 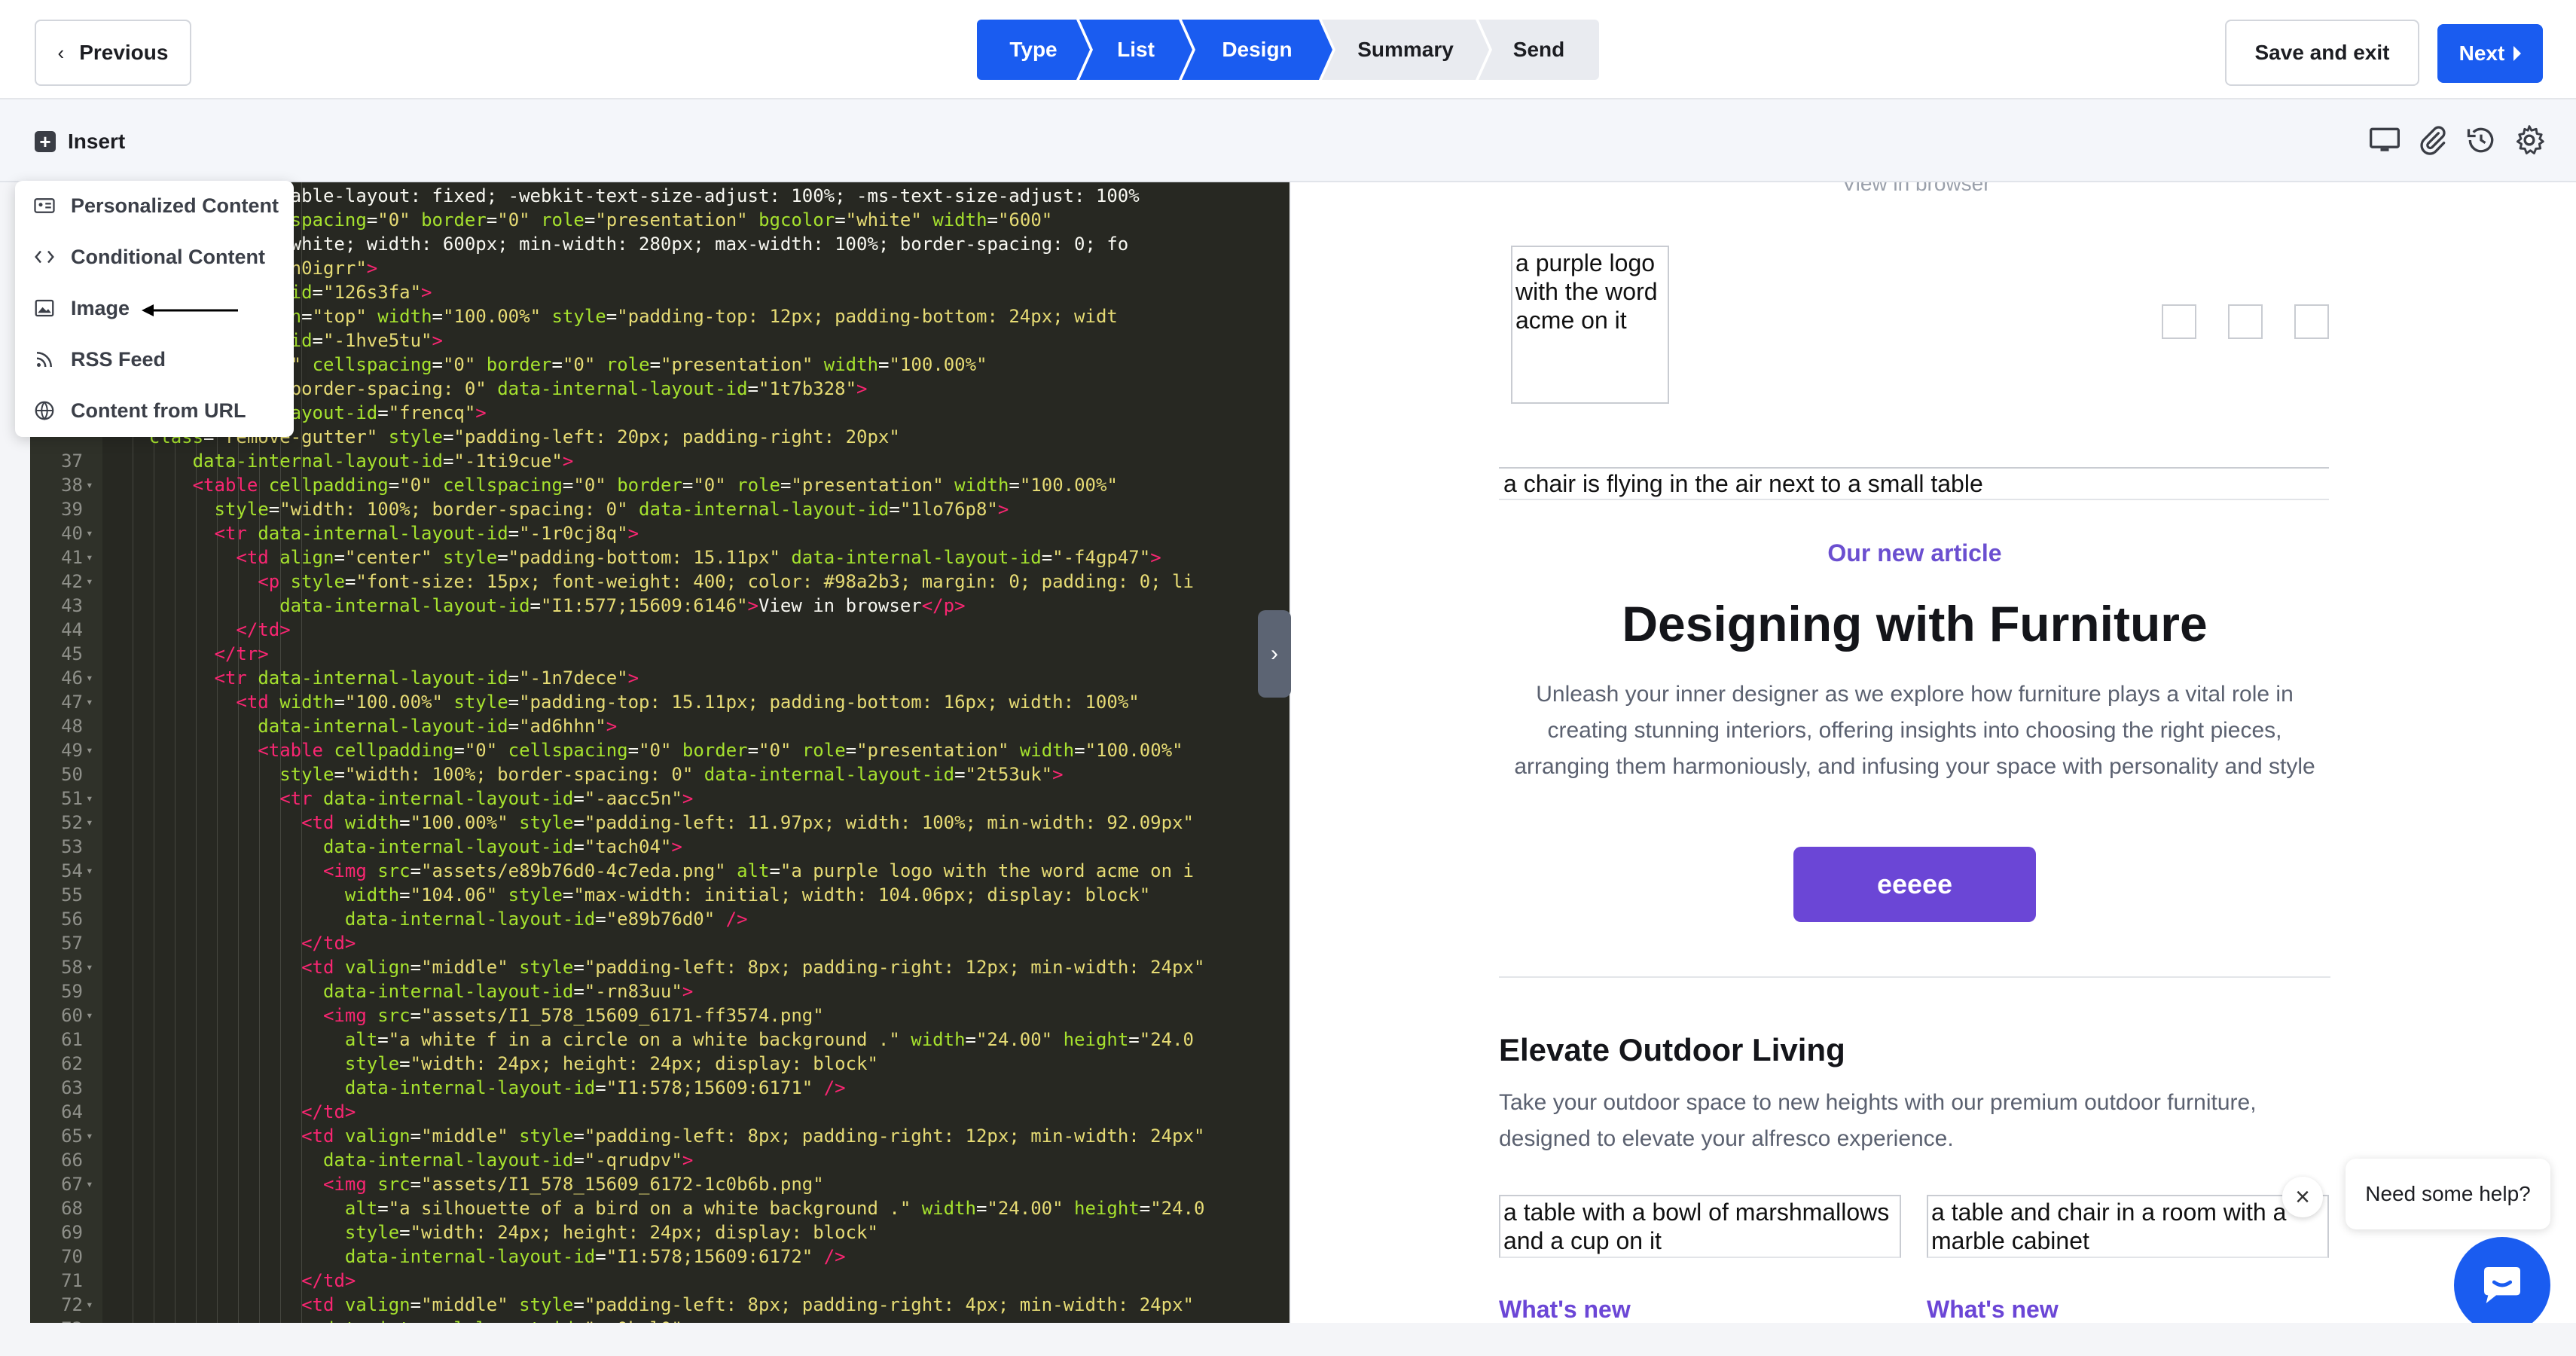 I want to click on paperclip-icon, so click(x=2432, y=140).